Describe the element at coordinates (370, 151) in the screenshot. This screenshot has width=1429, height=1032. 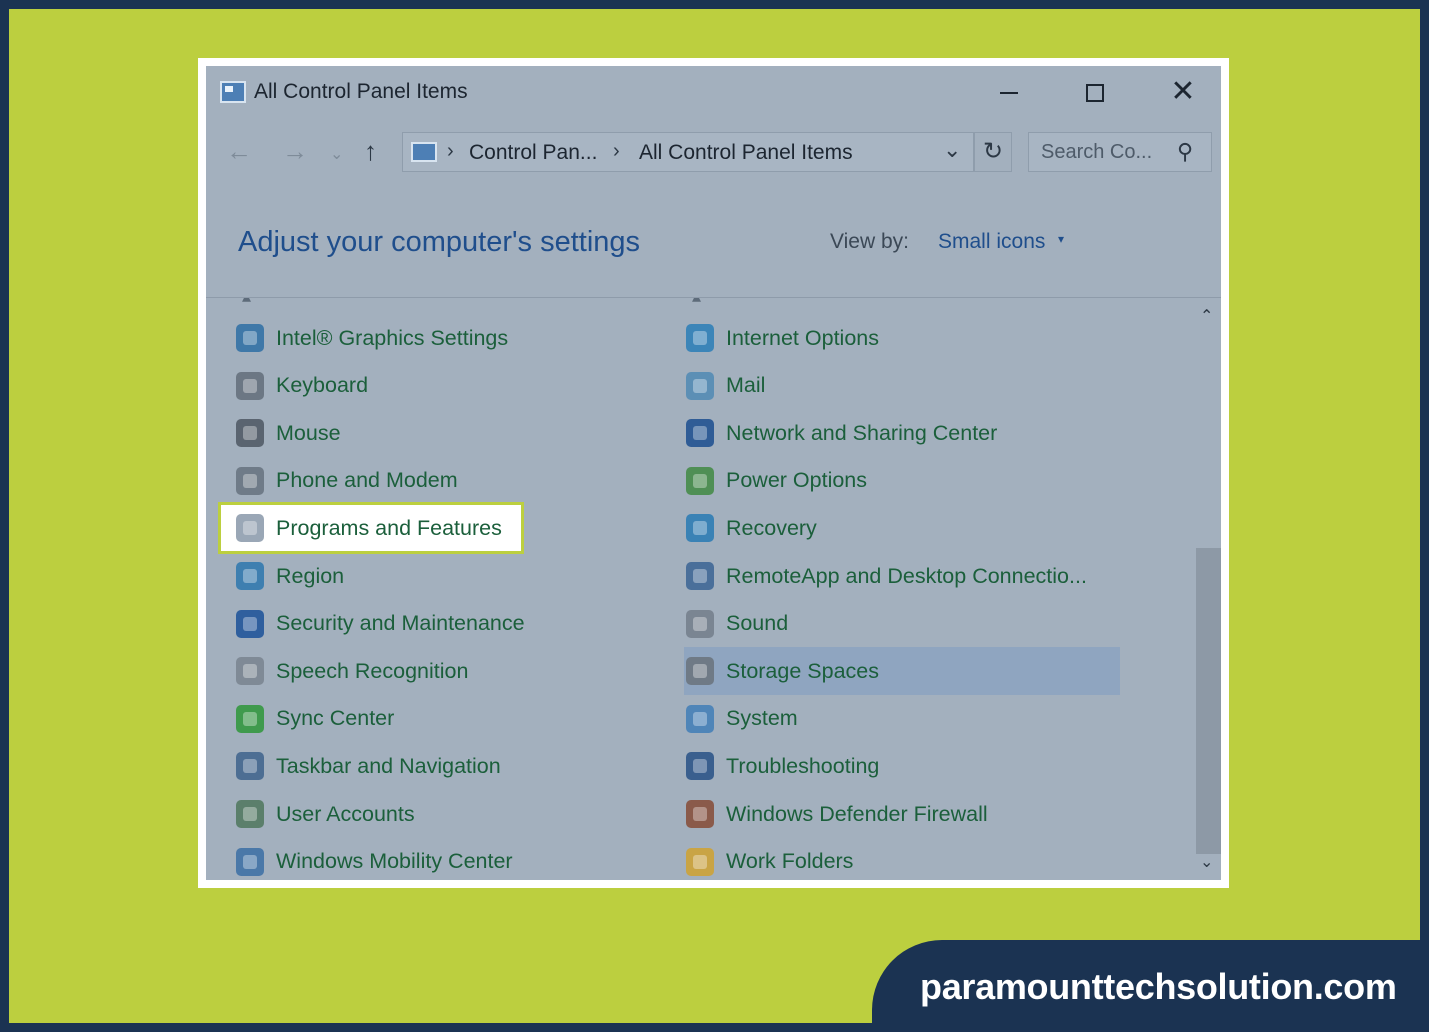
I see `up-button: ↑` at that location.